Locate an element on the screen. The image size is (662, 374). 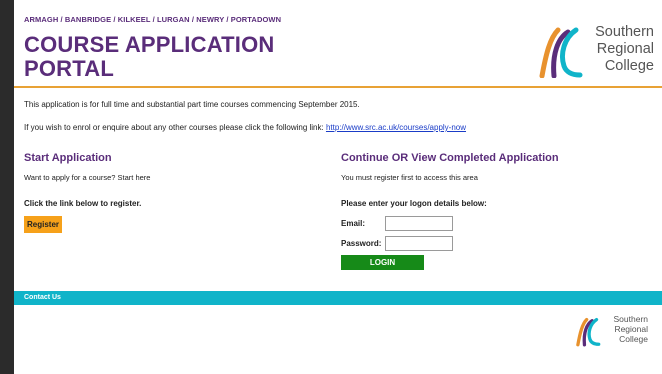
email-field is located at coordinates (419, 223).